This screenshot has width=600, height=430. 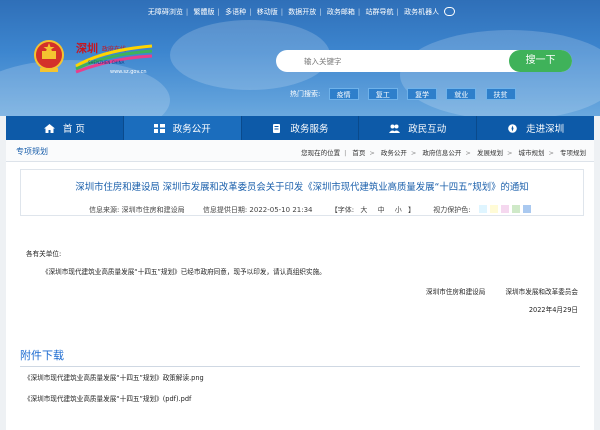 I want to click on info-date: 信息提供日期: 2022-05-10 21:34, so click(x=257, y=210).